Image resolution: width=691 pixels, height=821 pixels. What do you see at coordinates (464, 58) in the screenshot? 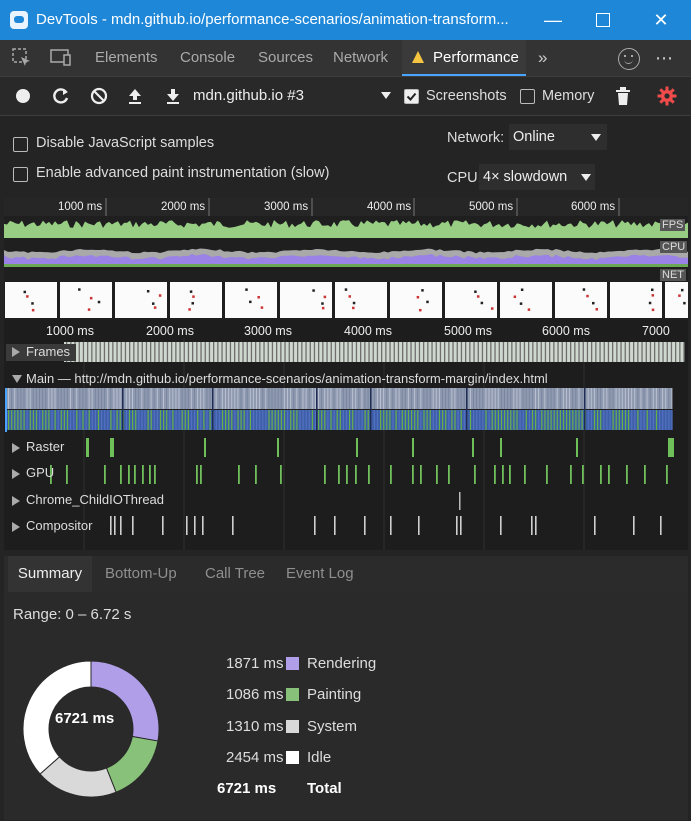
I see `tab-performance: Performance` at bounding box center [464, 58].